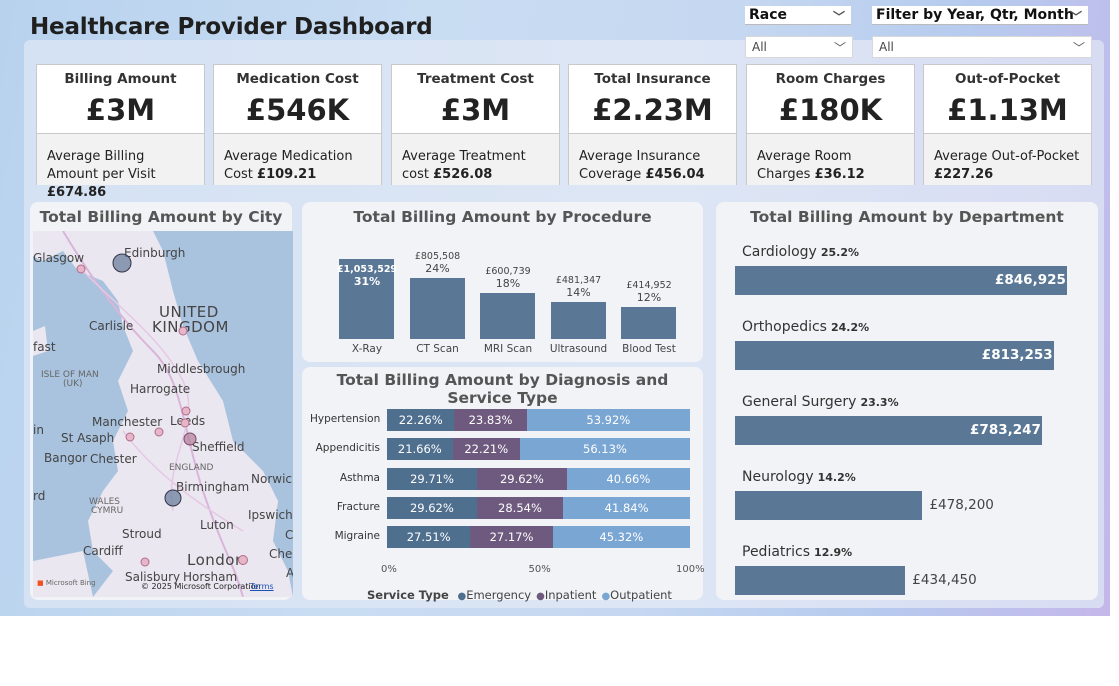 The width and height of the screenshot is (1119, 686). I want to click on kpi-value: £2.23M, so click(652, 110).